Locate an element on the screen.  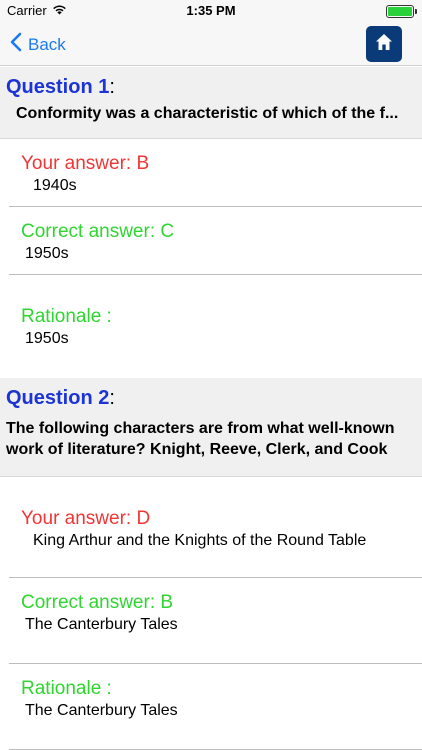
correct-answer-value: The Canterbury Tales is located at coordinates (101, 624).